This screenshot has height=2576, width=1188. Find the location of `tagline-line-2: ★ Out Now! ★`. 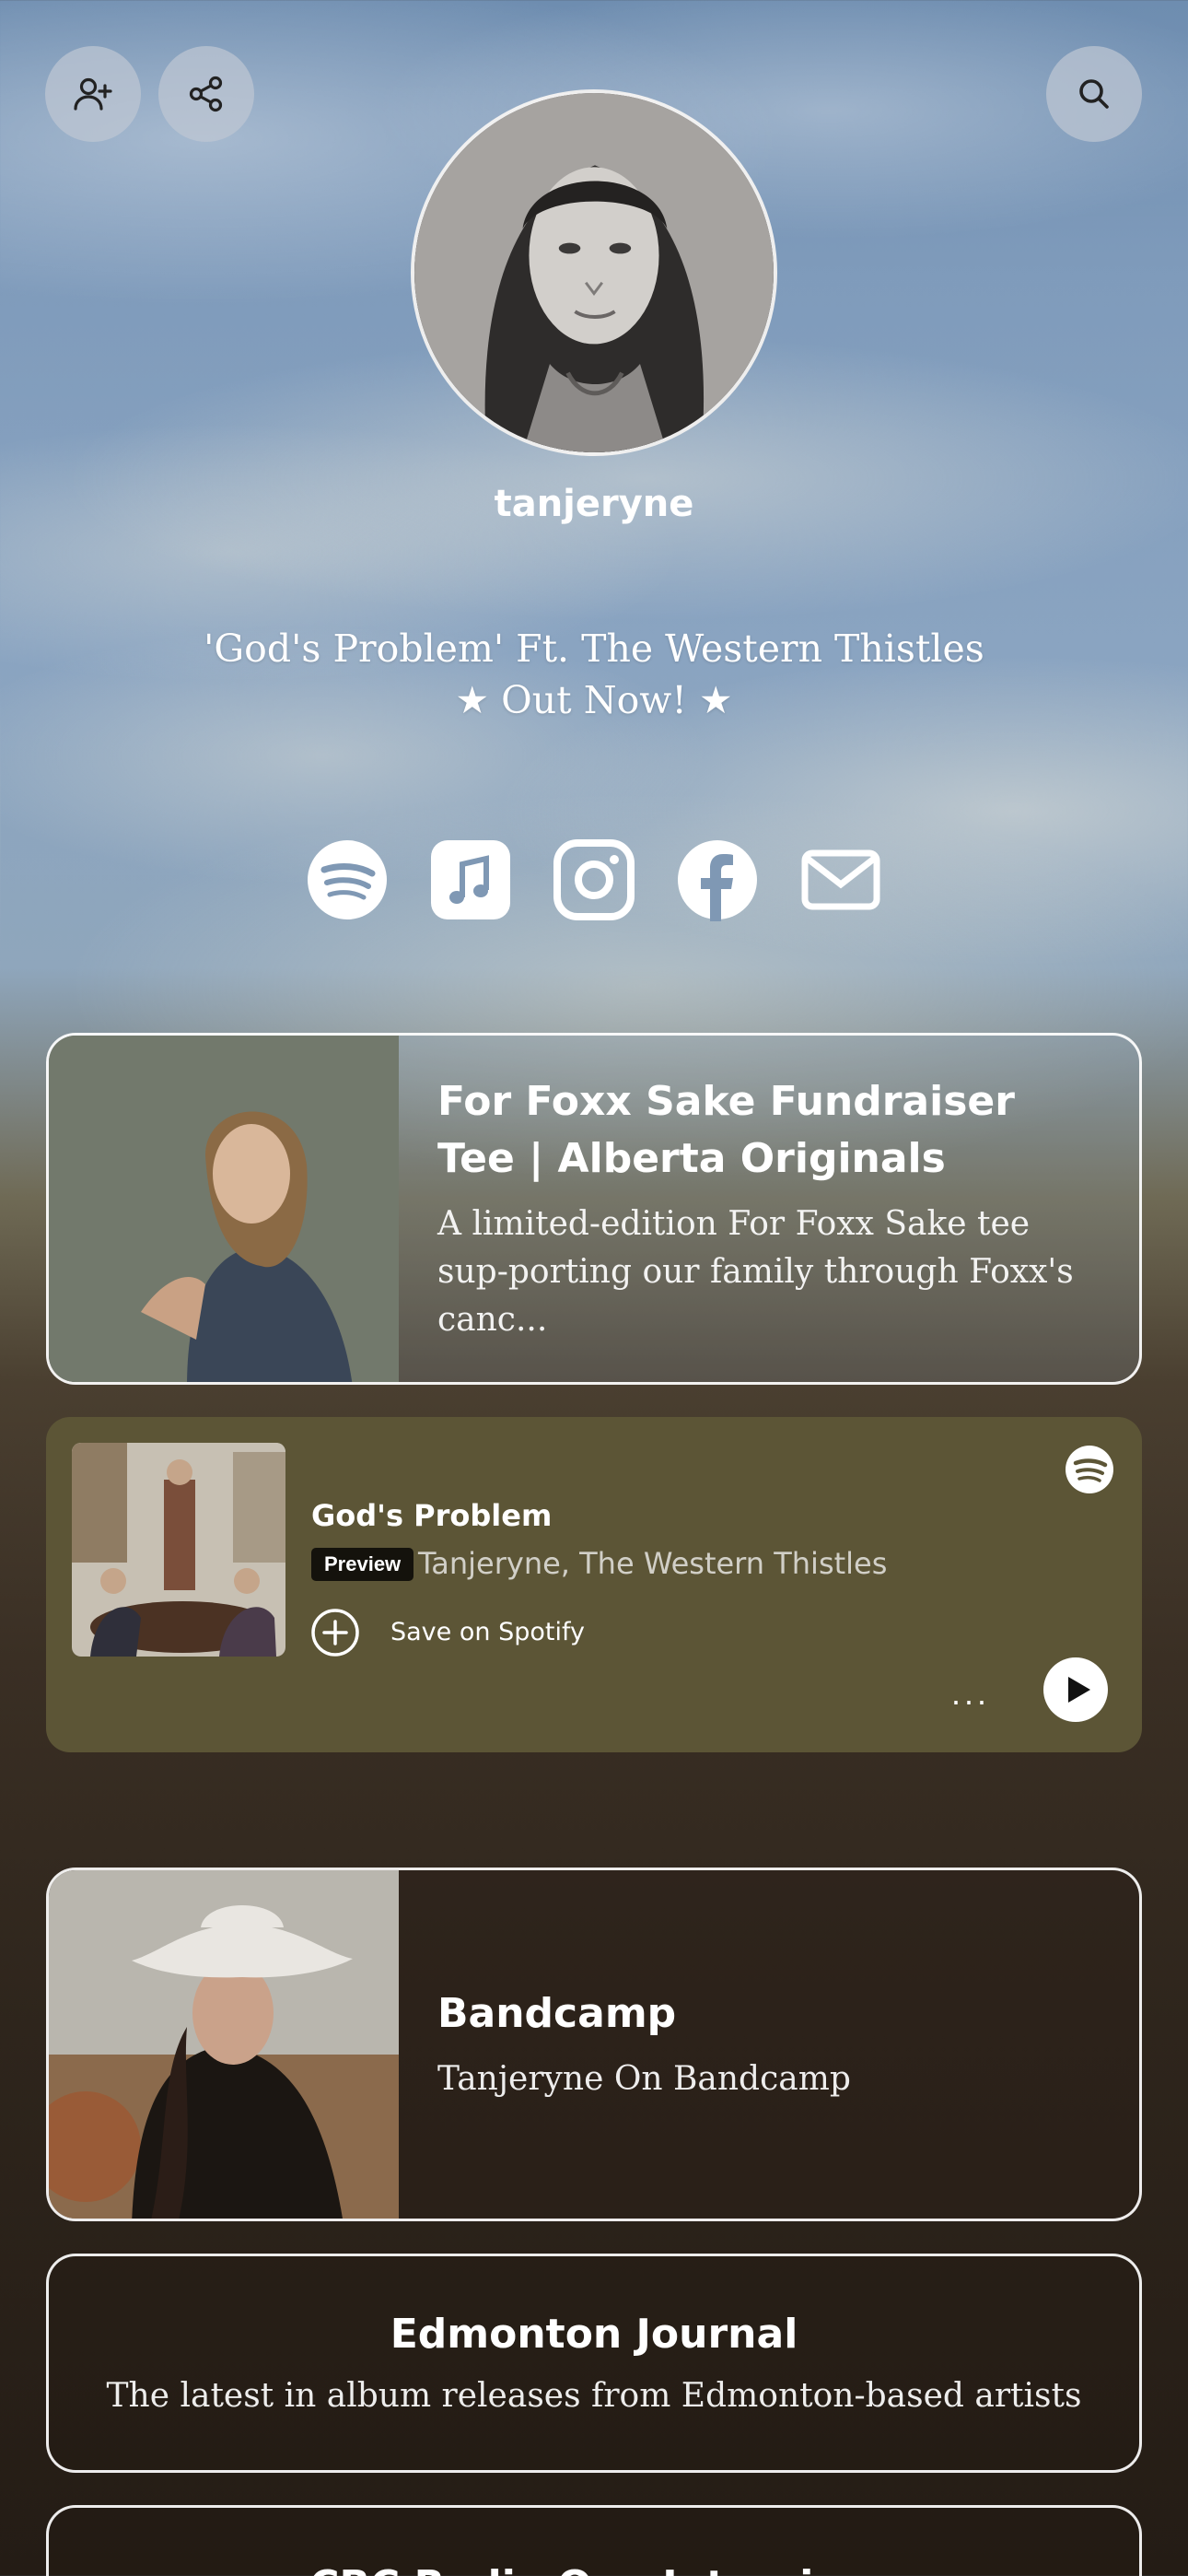

tagline-line-2: ★ Out Now! ★ is located at coordinates (594, 700).